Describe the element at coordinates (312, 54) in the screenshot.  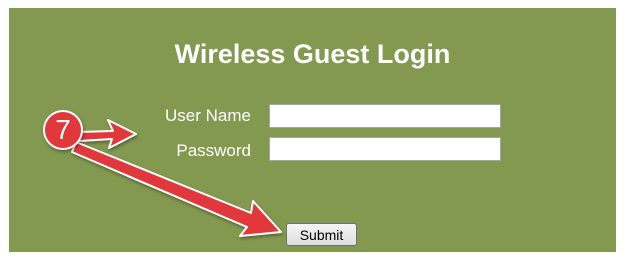
I see `page-title: Wireless Guest Login` at that location.